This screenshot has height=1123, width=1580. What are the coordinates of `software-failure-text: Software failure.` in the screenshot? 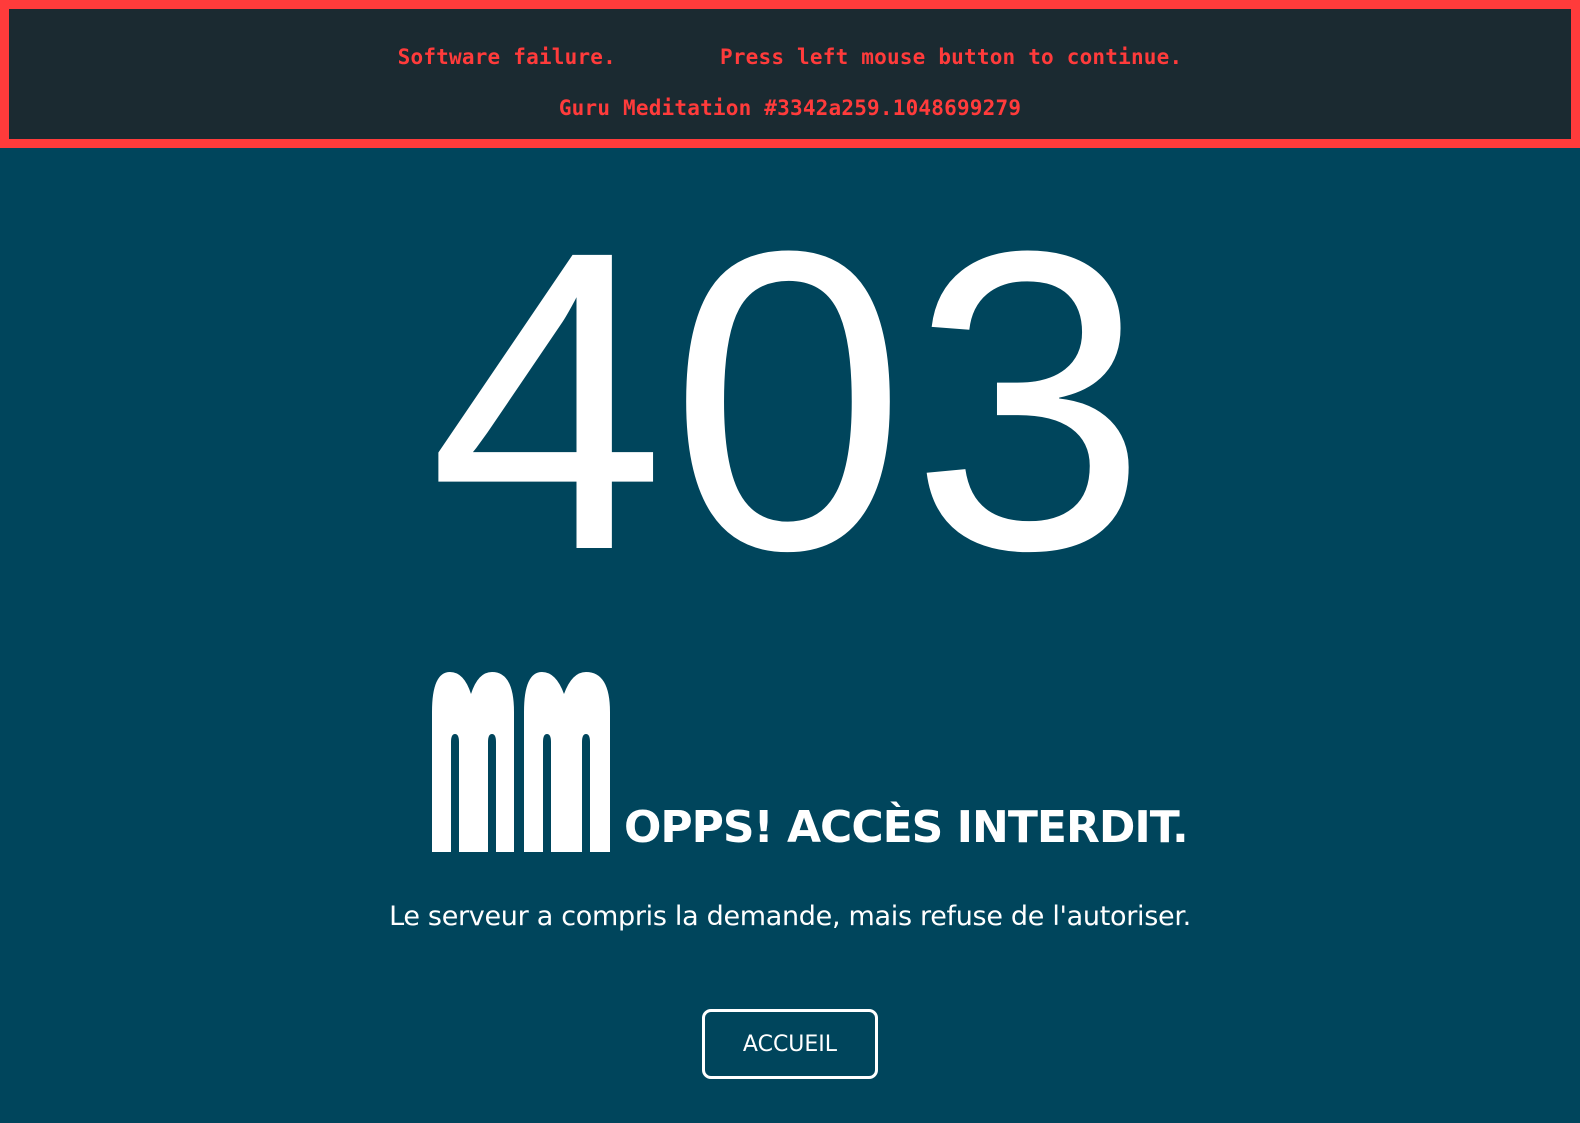 It's located at (506, 57).